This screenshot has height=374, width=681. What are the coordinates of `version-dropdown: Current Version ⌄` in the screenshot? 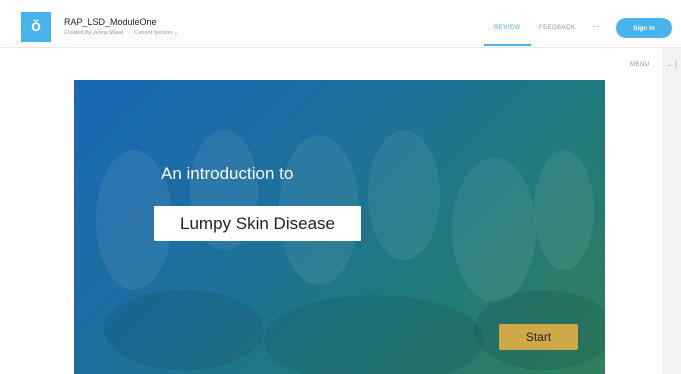 It's located at (156, 33).